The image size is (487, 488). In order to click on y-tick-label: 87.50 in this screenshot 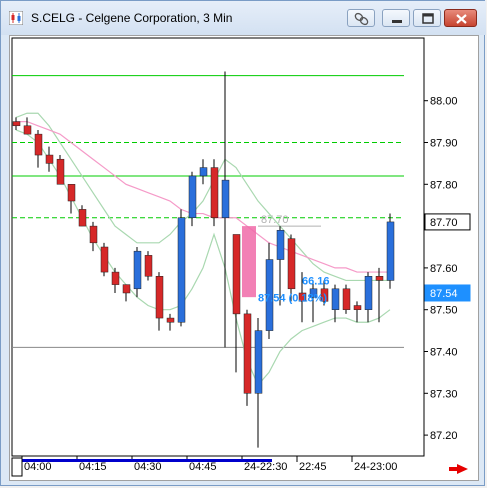, I will do `click(444, 311)`.